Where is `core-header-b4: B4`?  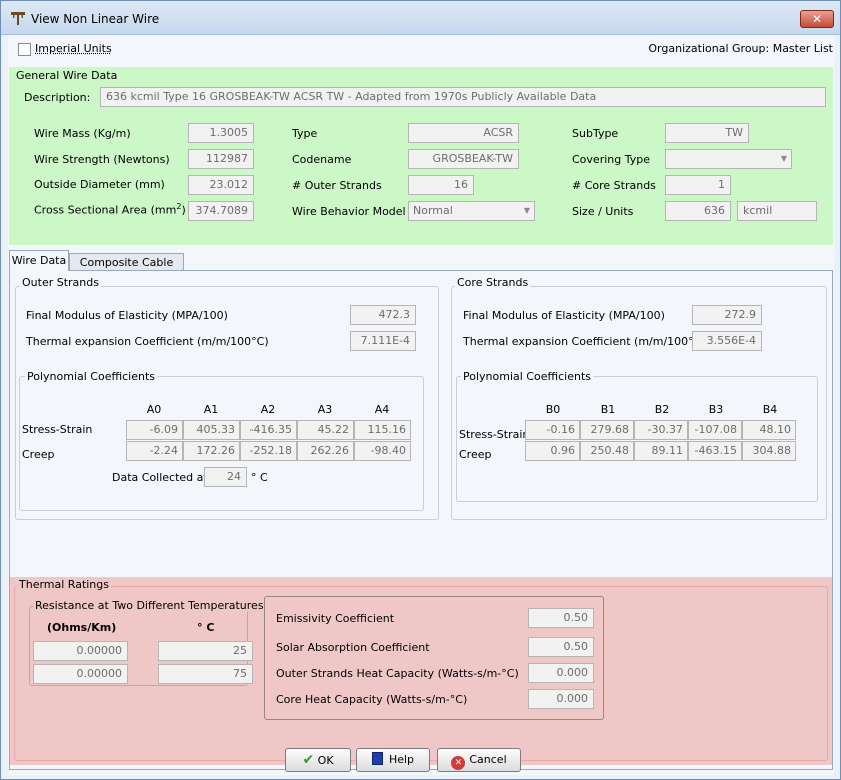
core-header-b4: B4 is located at coordinates (770, 409).